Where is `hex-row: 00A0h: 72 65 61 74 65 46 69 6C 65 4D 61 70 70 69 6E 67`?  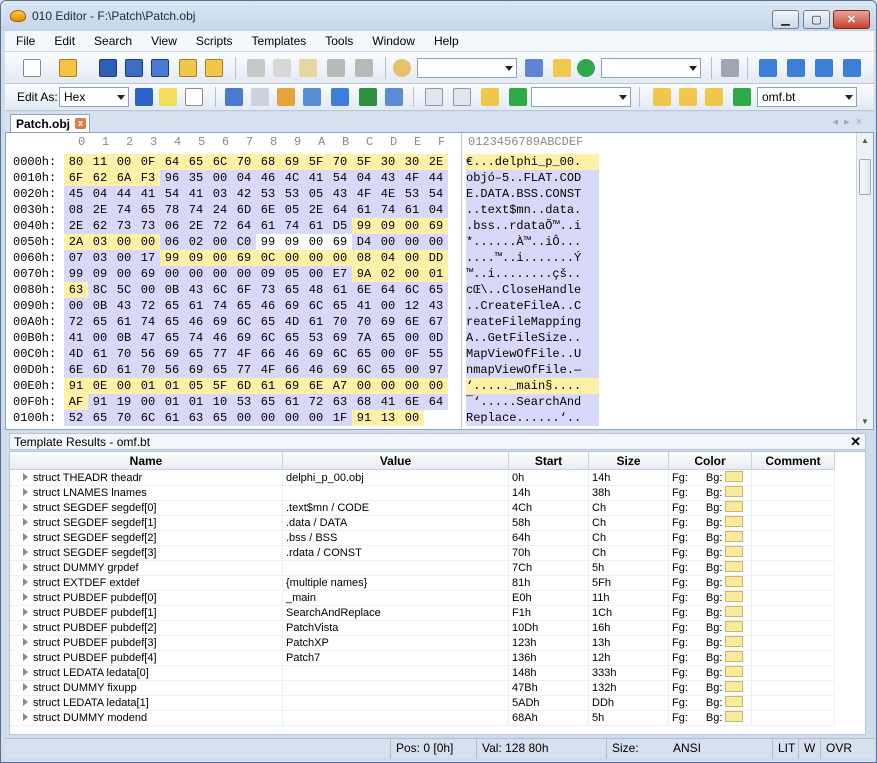
hex-row: 00A0h: 72 65 61 74 65 46 69 6C 65 4D 61 70 70 69 6E 67 is located at coordinates (233, 322).